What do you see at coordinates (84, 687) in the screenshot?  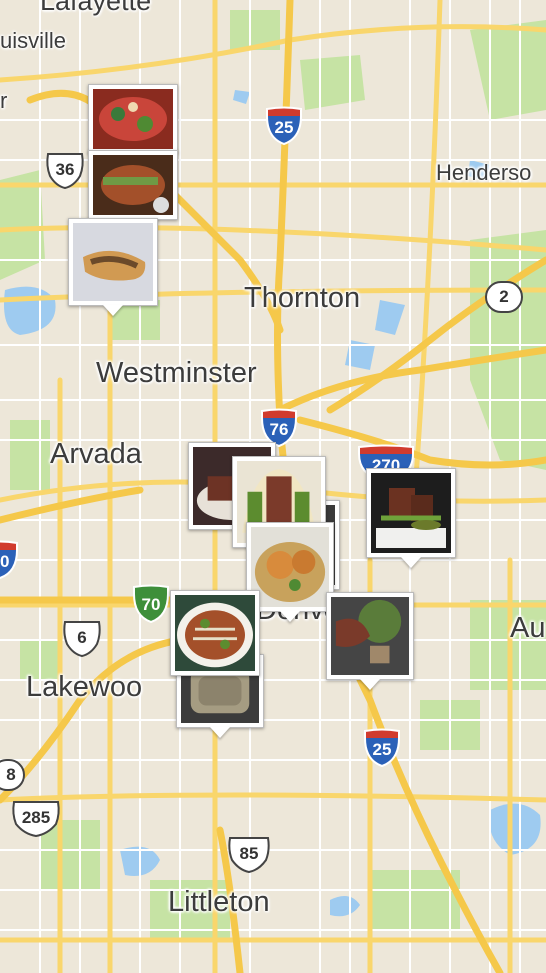 I see `place-label-lakewood: Lakewoo` at bounding box center [84, 687].